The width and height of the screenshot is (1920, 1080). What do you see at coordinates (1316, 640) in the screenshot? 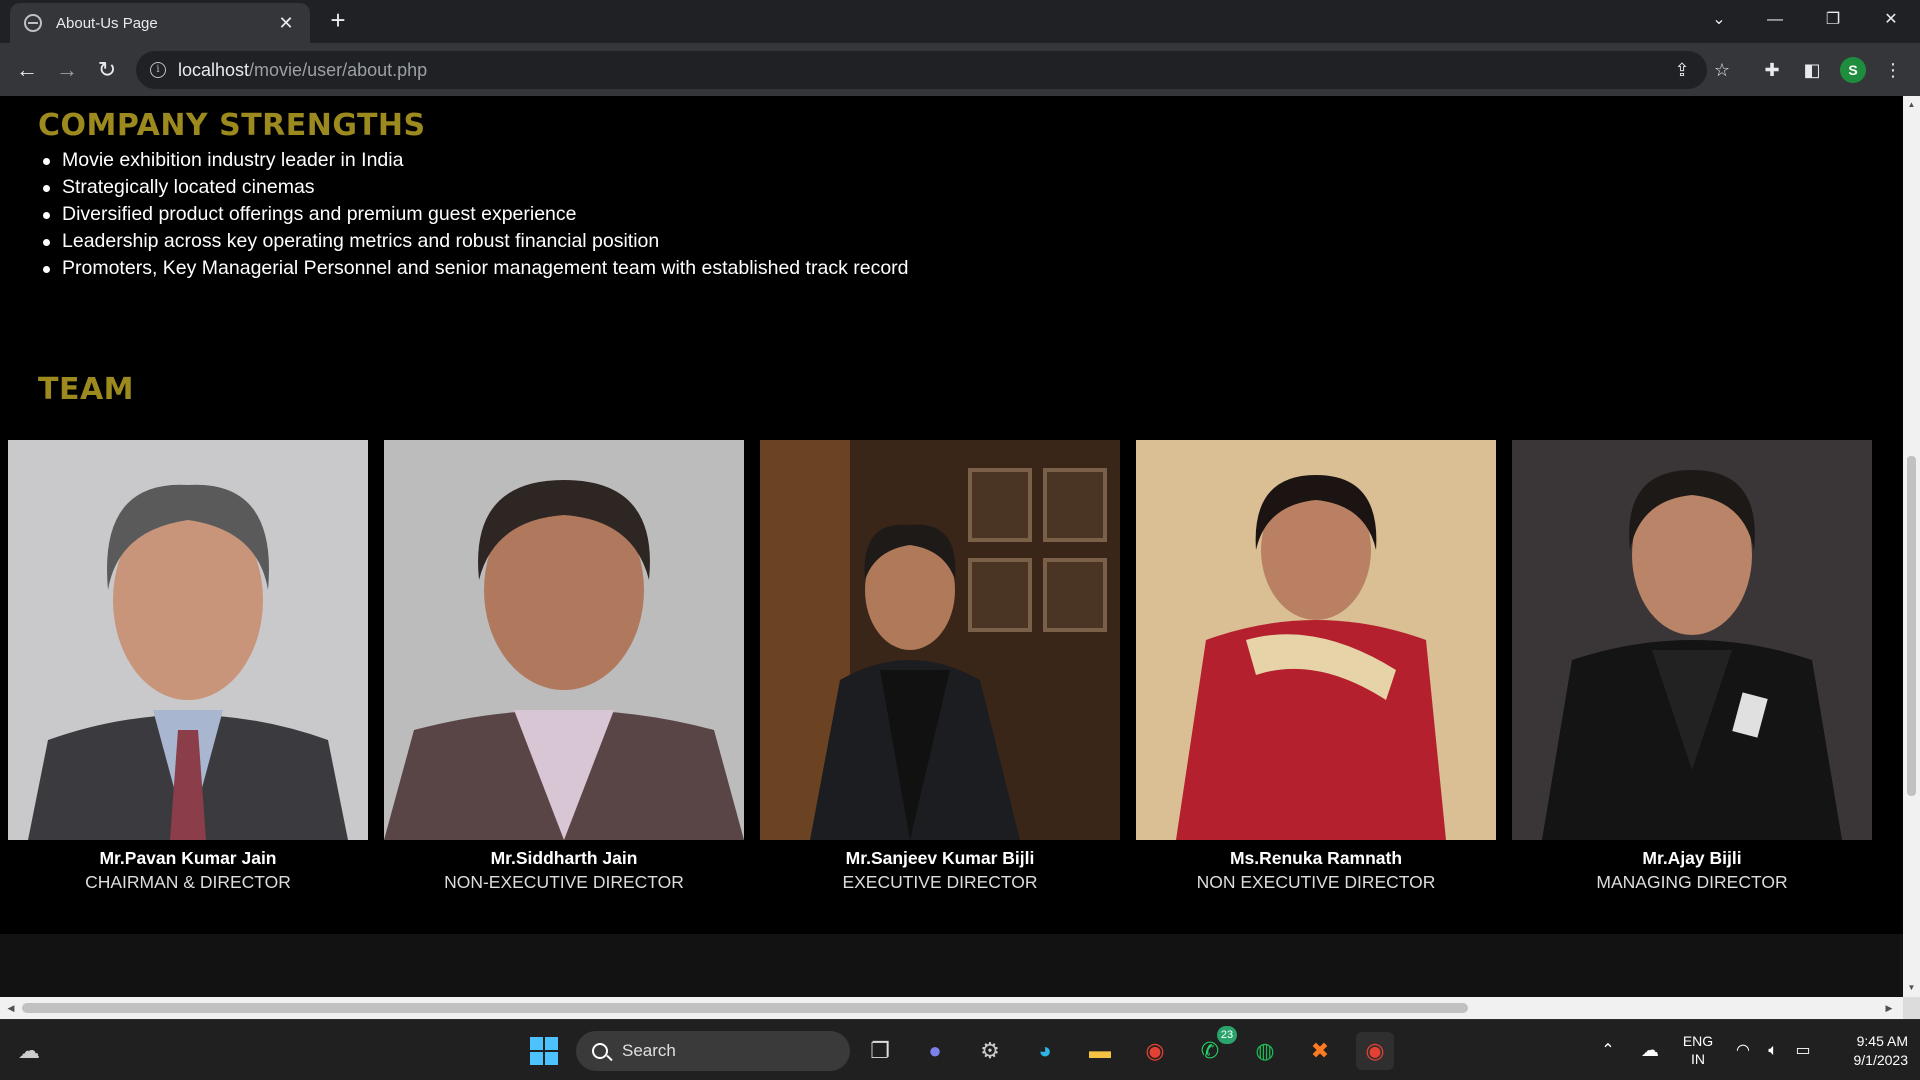
I see `team-photo-renuka` at bounding box center [1316, 640].